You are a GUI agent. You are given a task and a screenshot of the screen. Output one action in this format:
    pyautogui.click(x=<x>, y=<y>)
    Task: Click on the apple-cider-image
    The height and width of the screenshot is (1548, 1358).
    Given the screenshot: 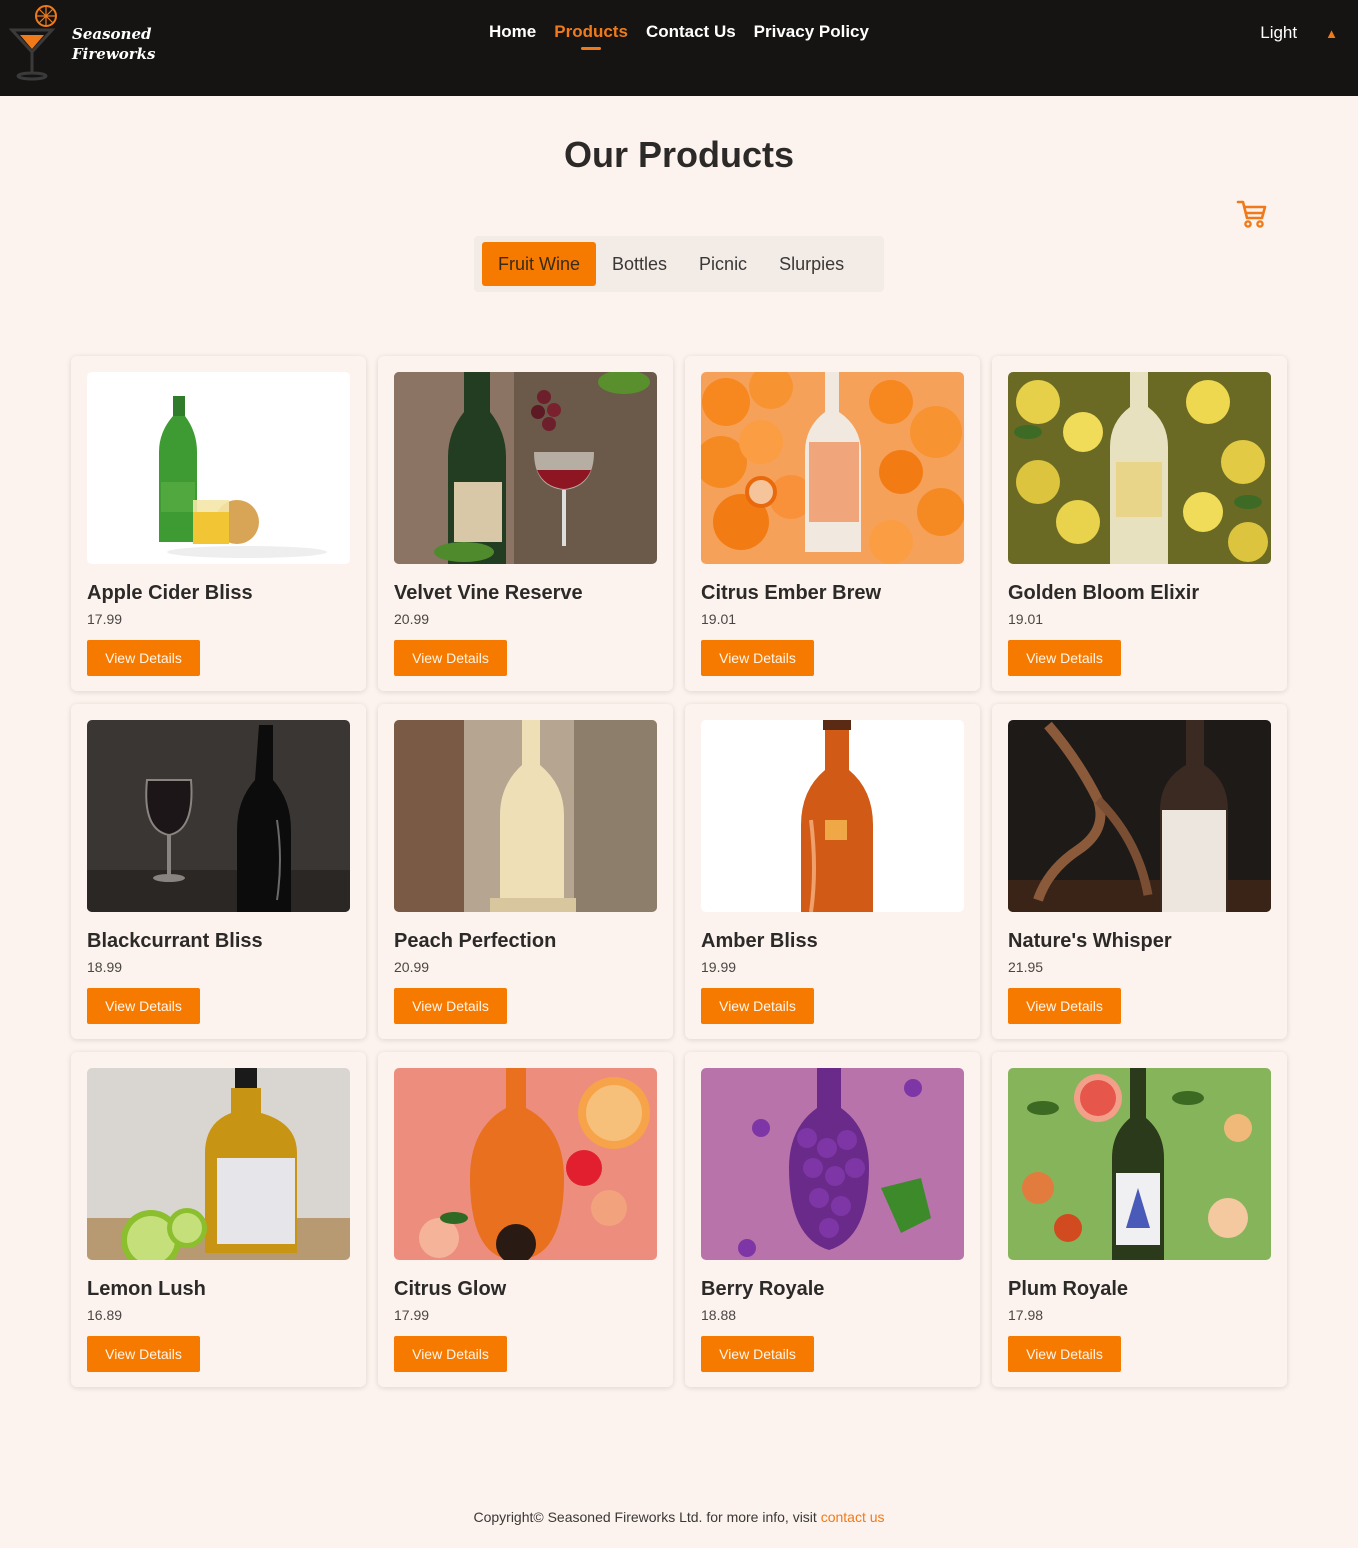 What is the action you would take?
    pyautogui.click(x=218, y=468)
    